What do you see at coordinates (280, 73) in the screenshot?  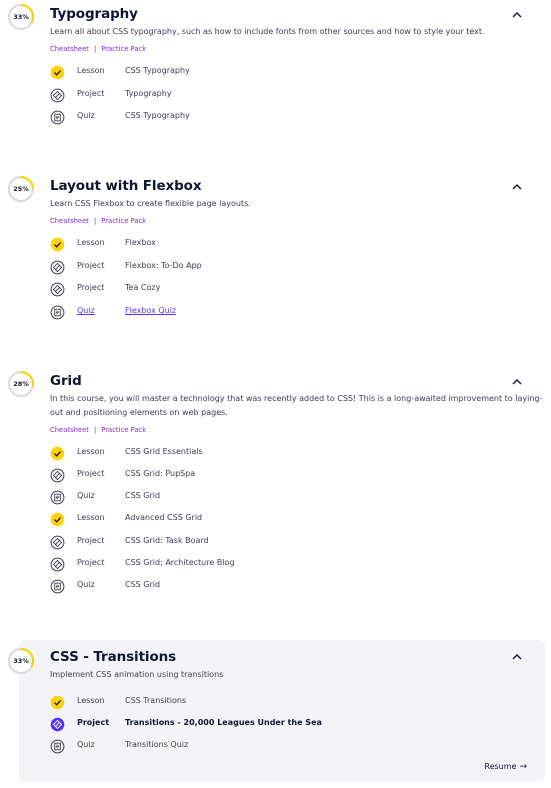 I see `content-item: Lesson CSS Typography` at bounding box center [280, 73].